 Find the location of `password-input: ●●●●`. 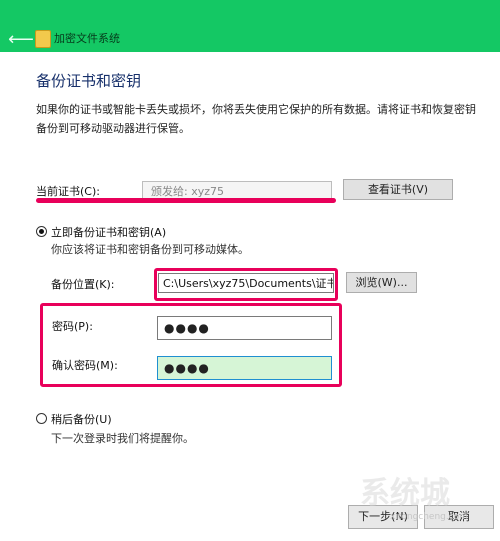

password-input: ●●●● is located at coordinates (244, 328).